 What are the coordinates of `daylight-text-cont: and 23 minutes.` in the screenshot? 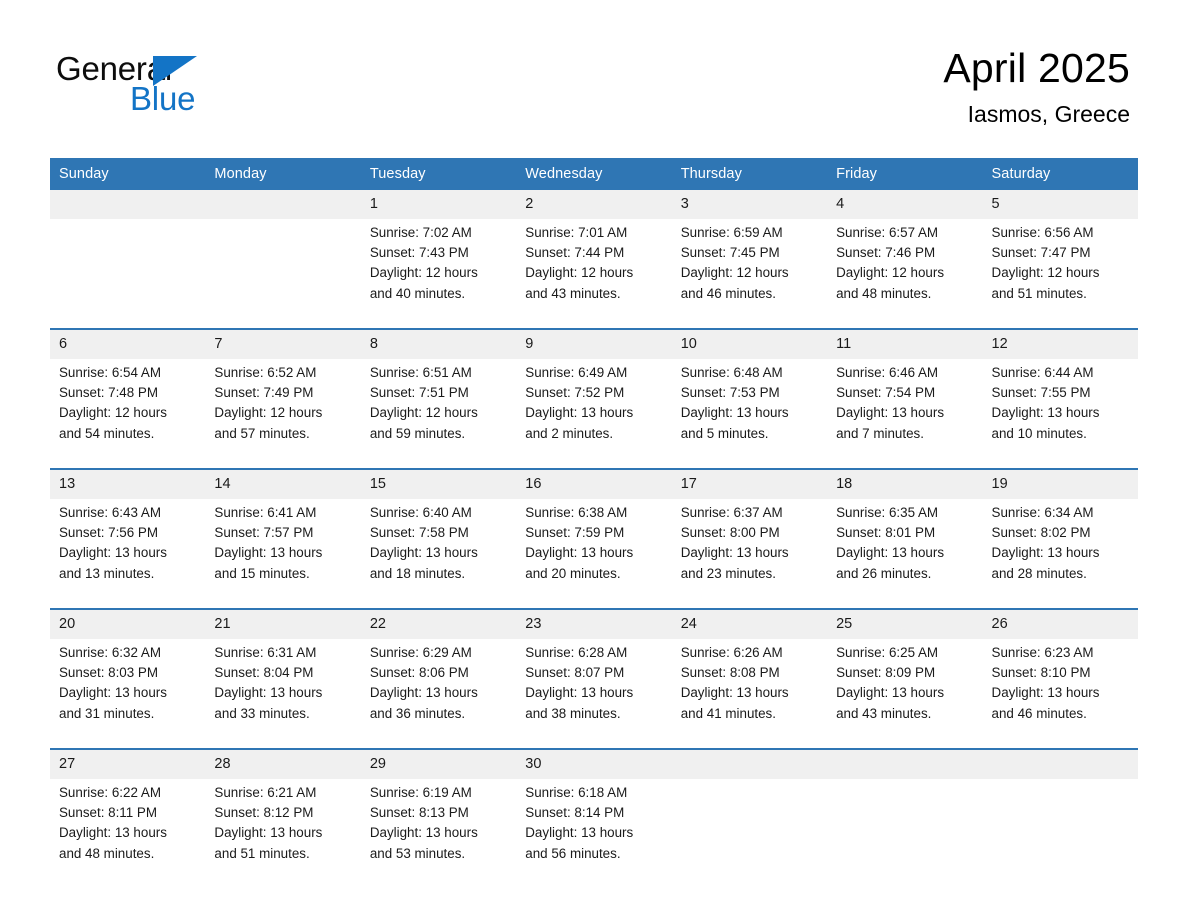 It's located at (728, 573).